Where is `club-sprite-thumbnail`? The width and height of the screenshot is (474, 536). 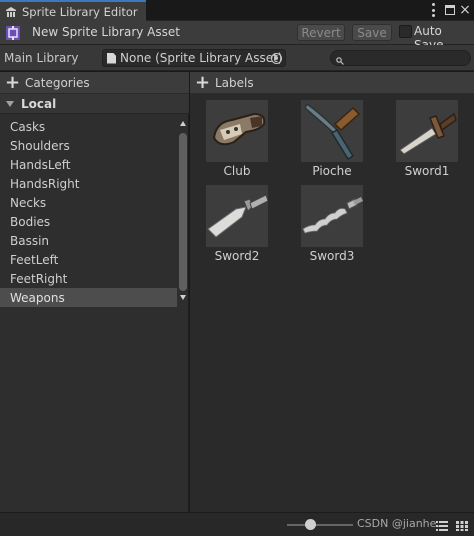
club-sprite-thumbnail is located at coordinates (237, 131).